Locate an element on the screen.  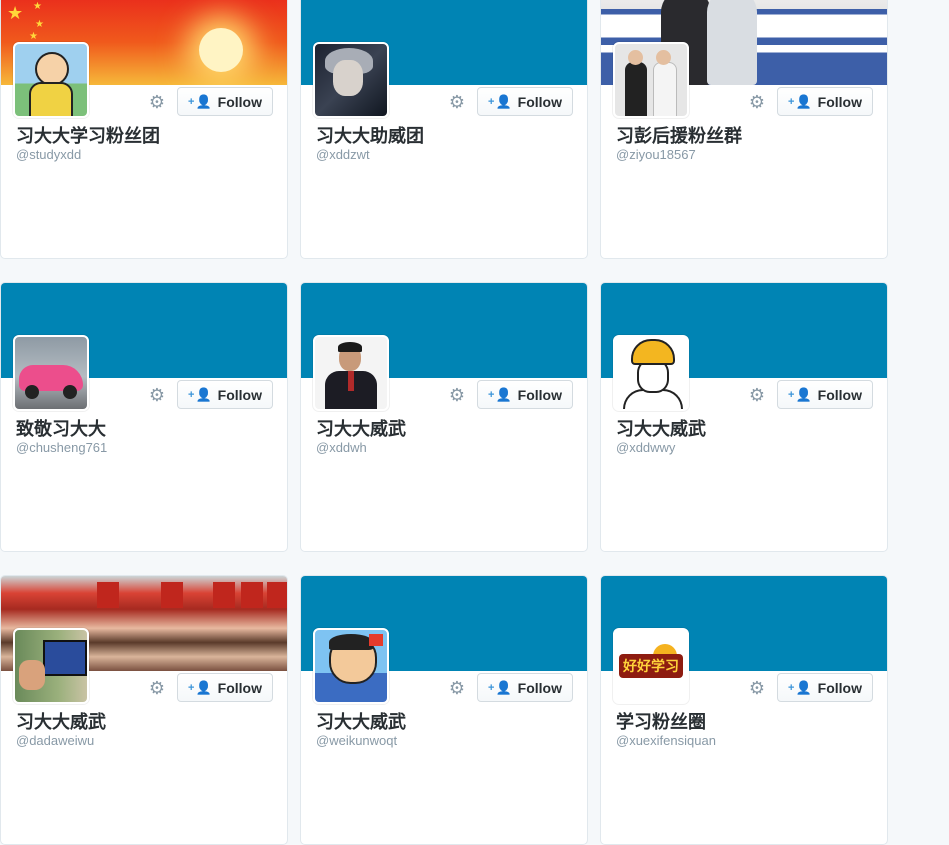
fullname: 习大大助威团 is located at coordinates (370, 135).